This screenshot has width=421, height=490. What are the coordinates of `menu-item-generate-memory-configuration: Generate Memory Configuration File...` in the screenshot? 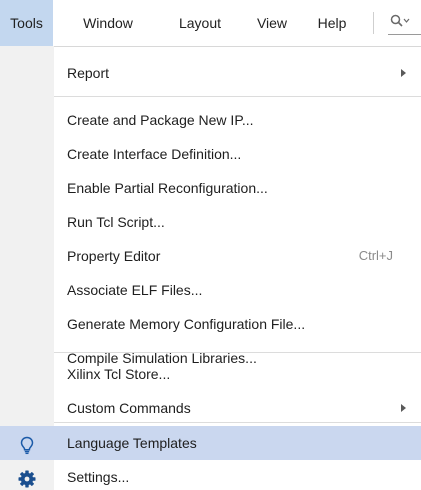 It's located at (210, 324).